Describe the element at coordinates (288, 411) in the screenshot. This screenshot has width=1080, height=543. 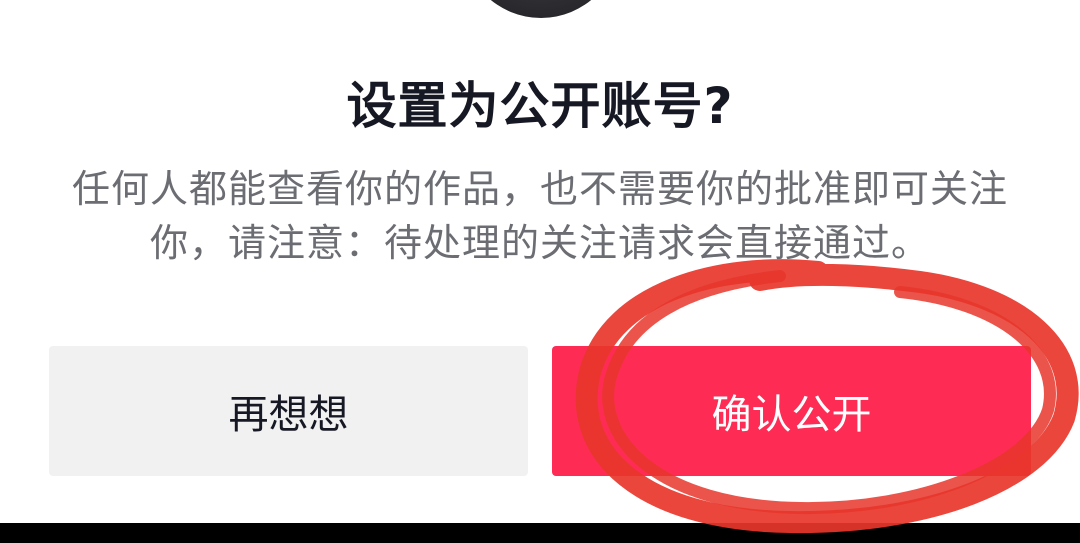
I see `cancel-button: 再想想` at that location.